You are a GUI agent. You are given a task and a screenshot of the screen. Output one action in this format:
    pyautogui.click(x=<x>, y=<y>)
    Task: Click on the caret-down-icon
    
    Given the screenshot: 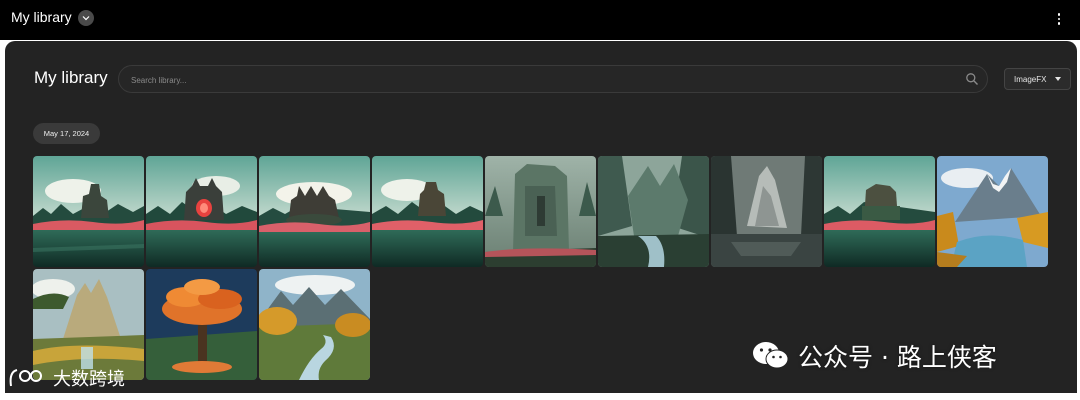 What is the action you would take?
    pyautogui.click(x=1058, y=79)
    